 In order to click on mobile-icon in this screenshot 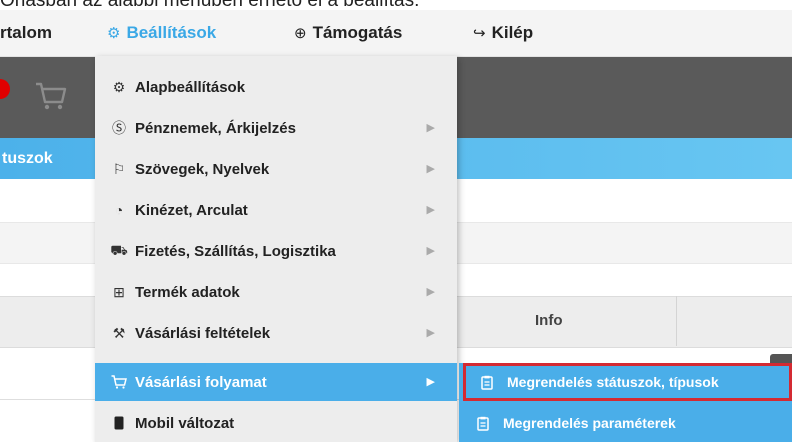, I will do `click(119, 423)`.